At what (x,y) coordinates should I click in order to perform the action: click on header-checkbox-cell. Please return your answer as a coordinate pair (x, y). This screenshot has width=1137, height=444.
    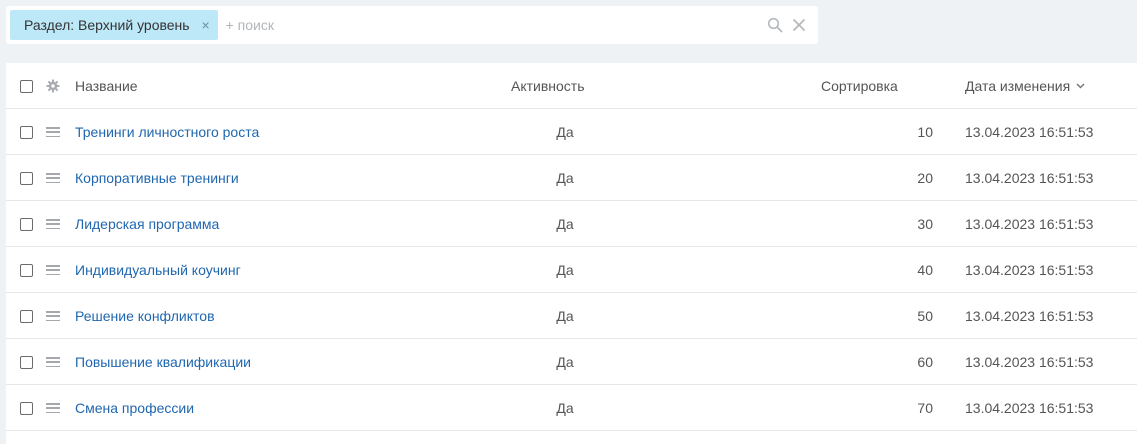
    Looking at the image, I should click on (28, 86).